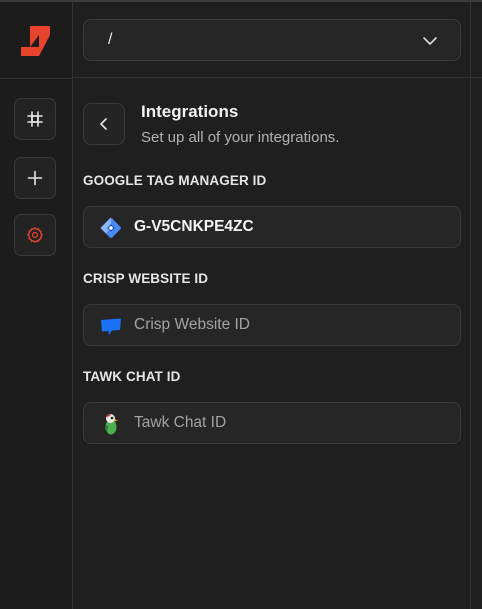 The image size is (482, 609). What do you see at coordinates (35, 41) in the screenshot?
I see `brand-logo` at bounding box center [35, 41].